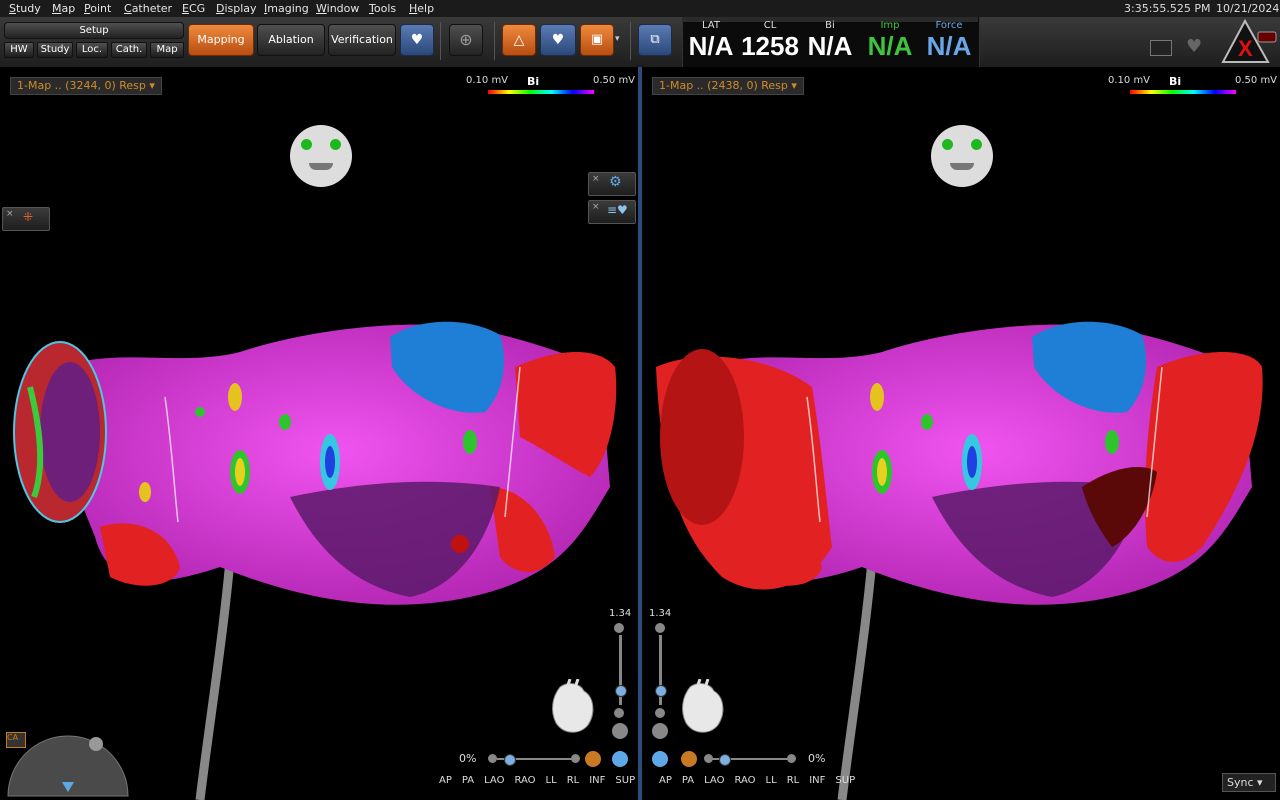  Describe the element at coordinates (421, 8) in the screenshot. I see `menu-help: Help` at that location.